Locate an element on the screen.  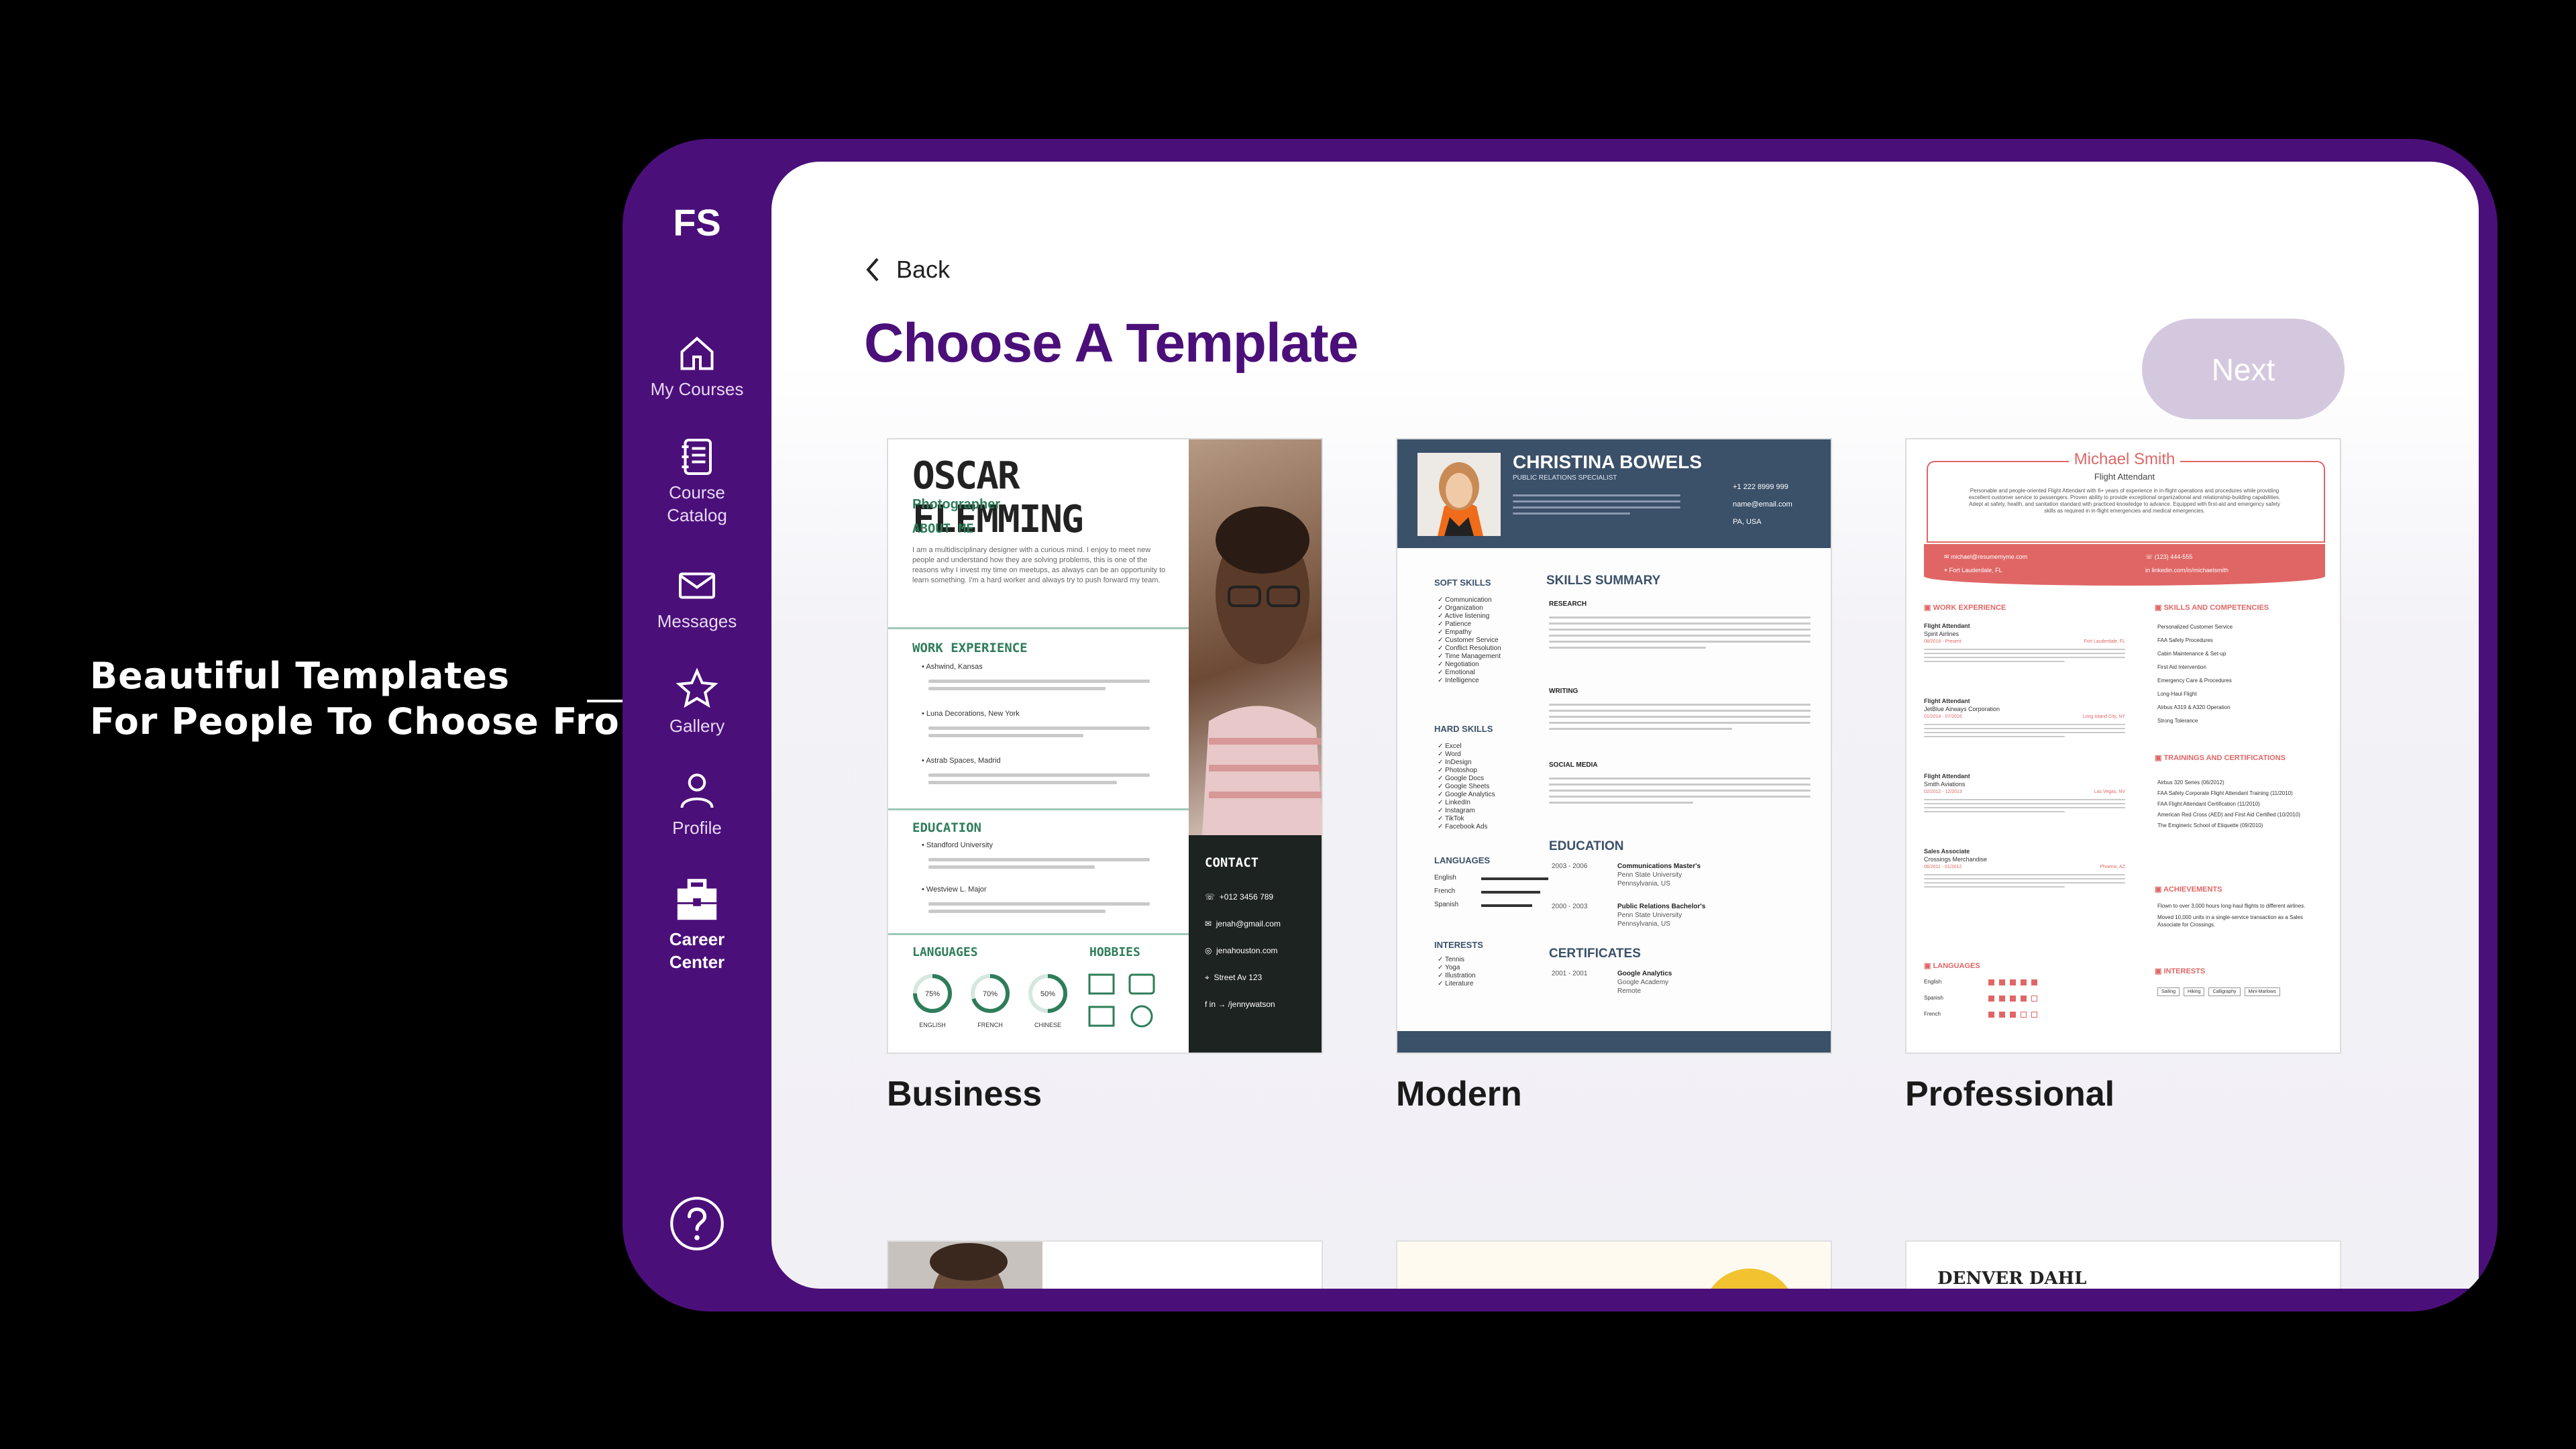
template-card-preview: DENVER DAHL is located at coordinates (2123, 1264).